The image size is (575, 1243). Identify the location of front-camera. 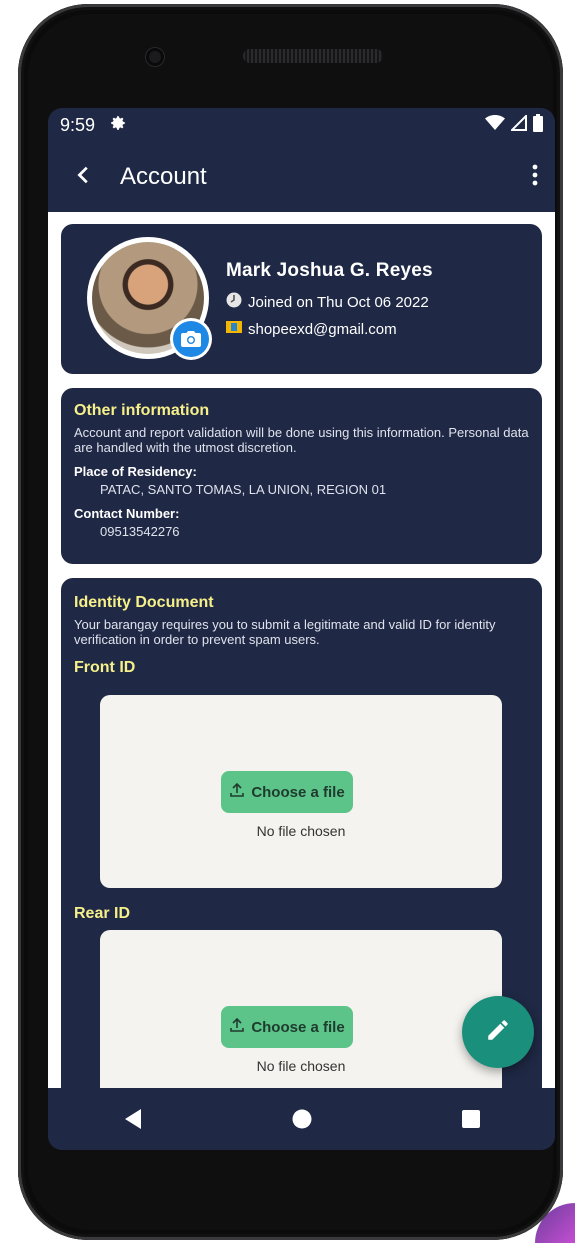
(155, 57).